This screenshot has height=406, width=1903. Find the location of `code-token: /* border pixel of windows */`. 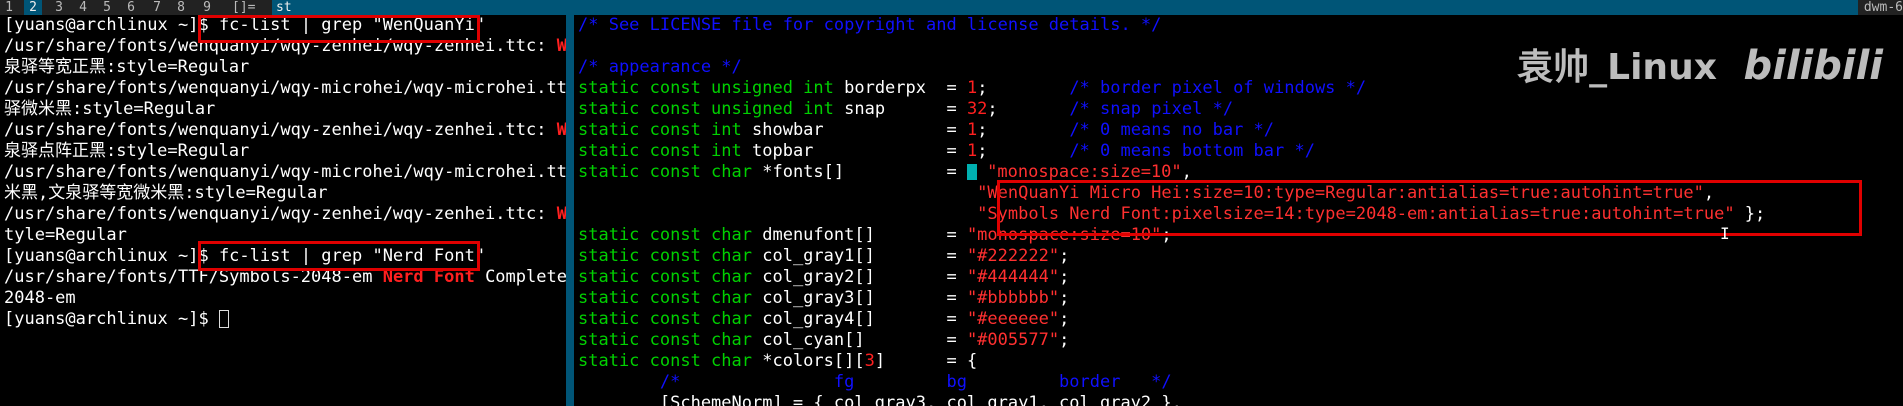

code-token: /* border pixel of windows */ is located at coordinates (1218, 88).